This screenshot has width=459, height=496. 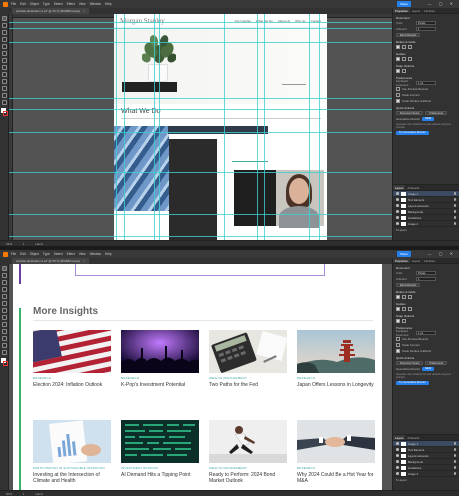 I want to click on selection-tool-icon, so click(x=4, y=268).